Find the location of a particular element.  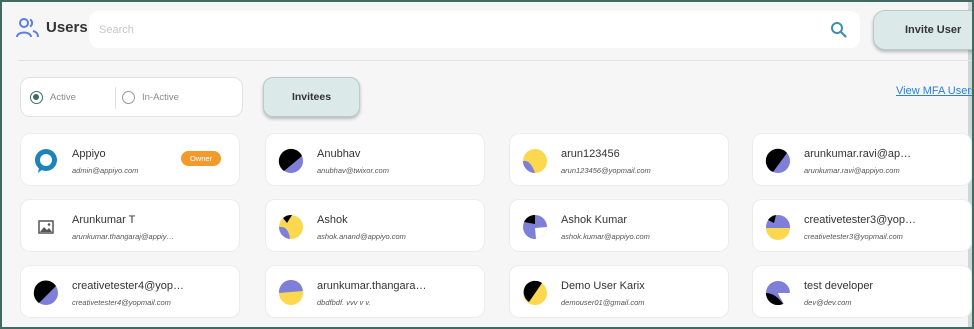

user-email: ashok.anand@appiyo.com is located at coordinates (361, 236).